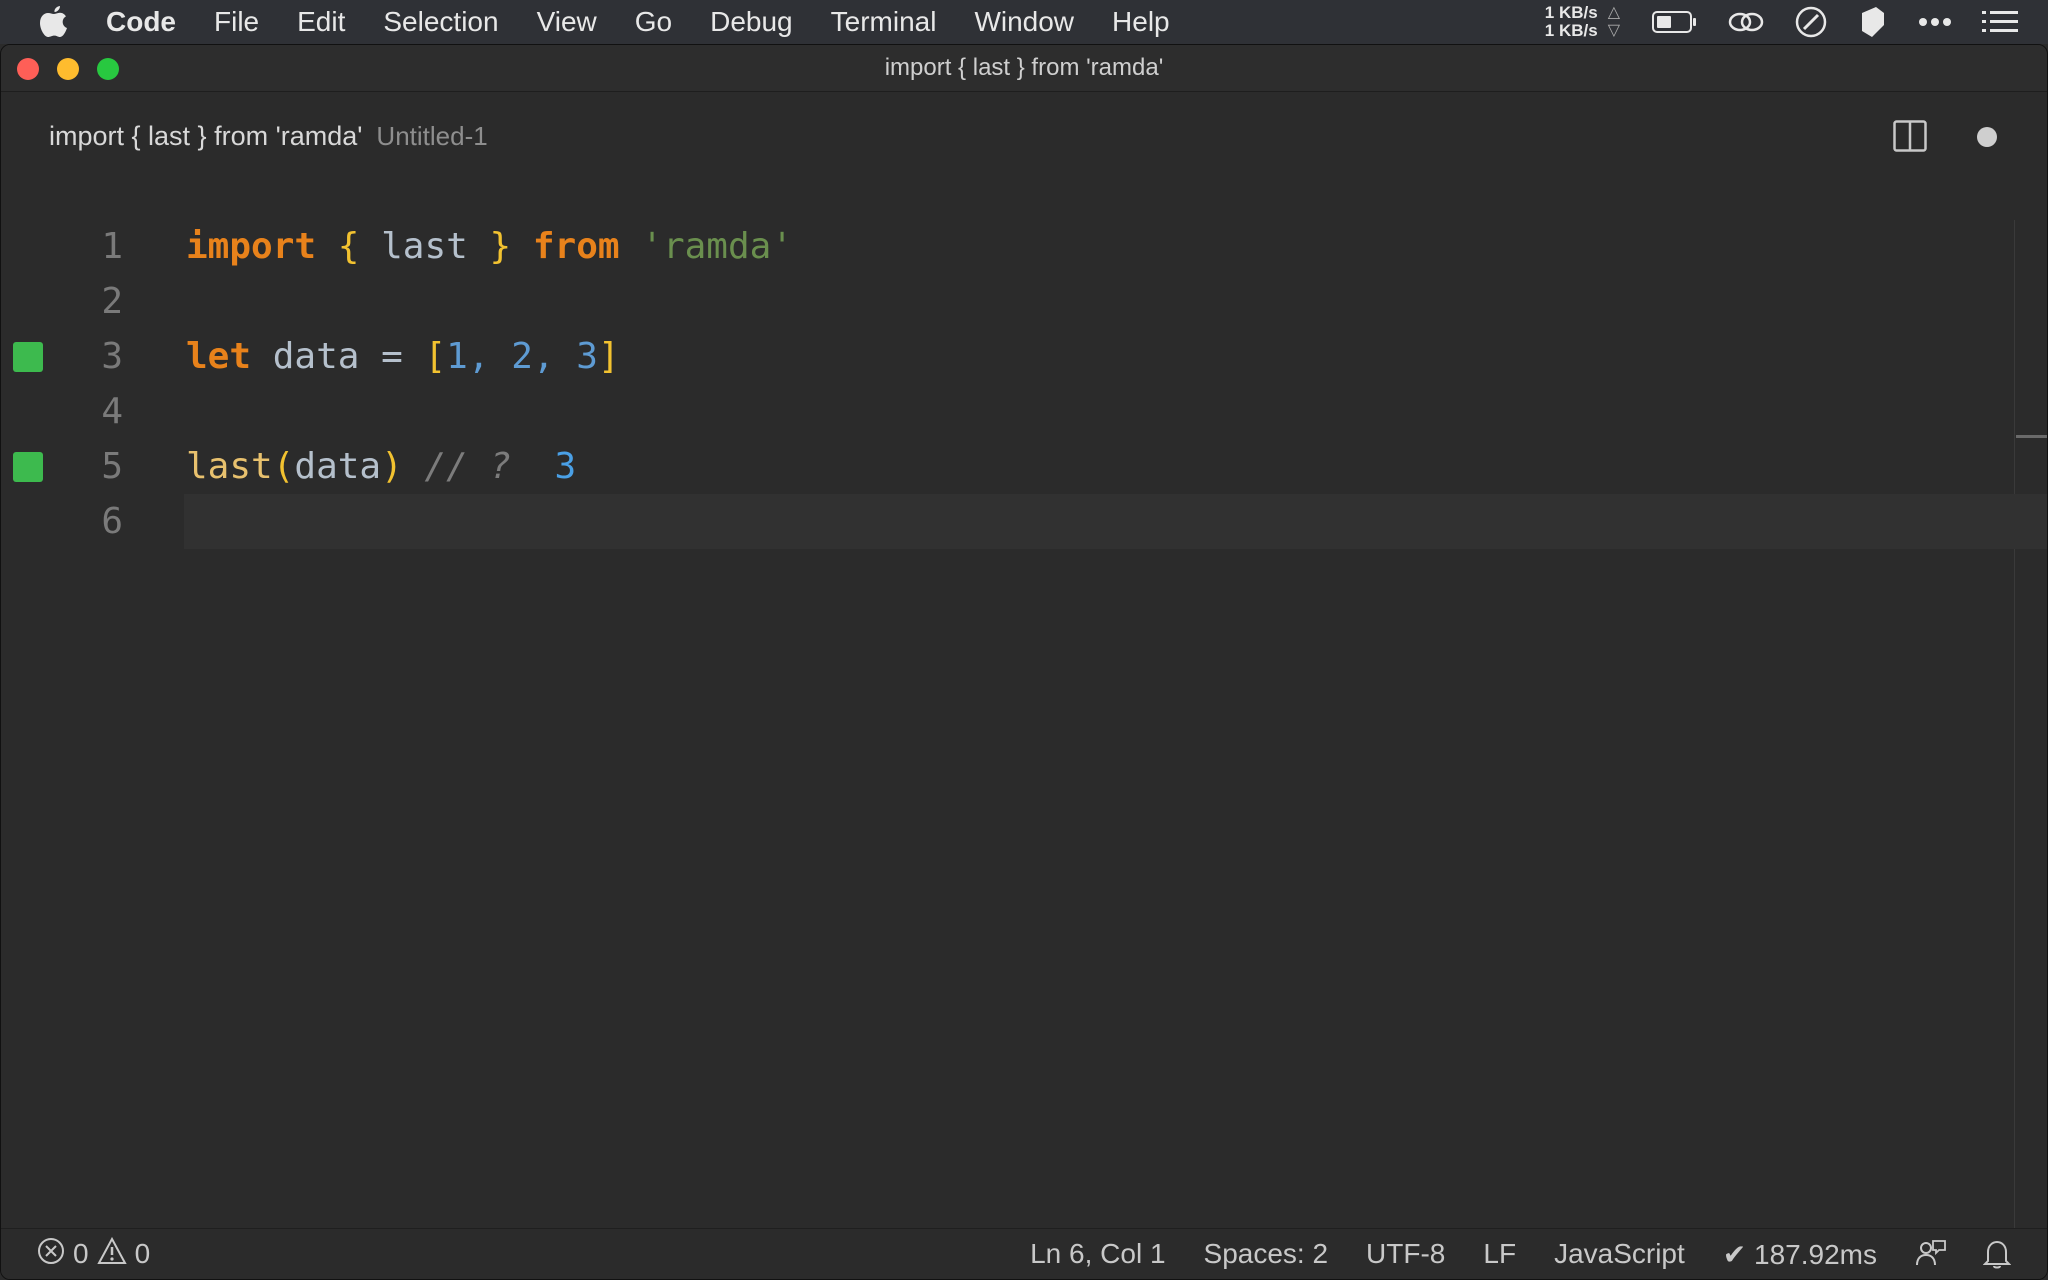 This screenshot has width=2048, height=1280. Describe the element at coordinates (1011, 356) in the screenshot. I see `code-line: 3 let data = [1, 2, 3]` at that location.